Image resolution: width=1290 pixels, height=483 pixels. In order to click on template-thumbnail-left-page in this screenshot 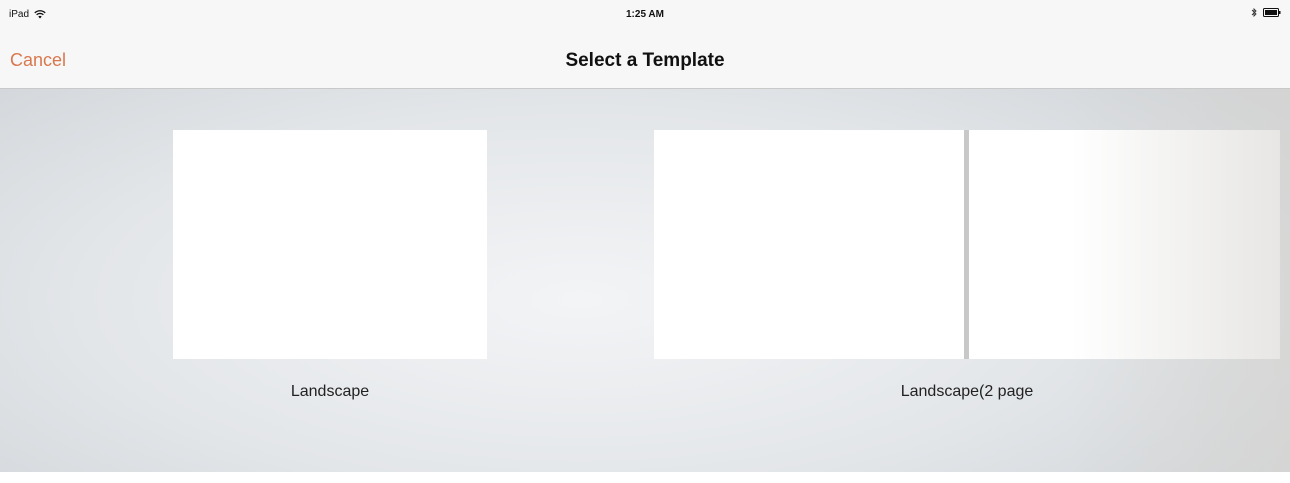, I will do `click(809, 244)`.